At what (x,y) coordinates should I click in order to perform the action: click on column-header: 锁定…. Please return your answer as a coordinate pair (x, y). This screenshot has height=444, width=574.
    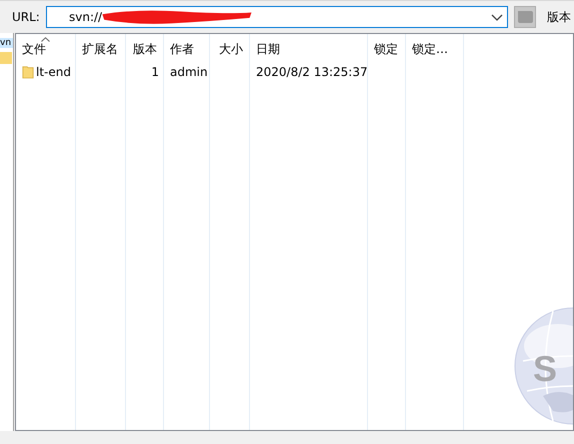
    Looking at the image, I should click on (430, 49).